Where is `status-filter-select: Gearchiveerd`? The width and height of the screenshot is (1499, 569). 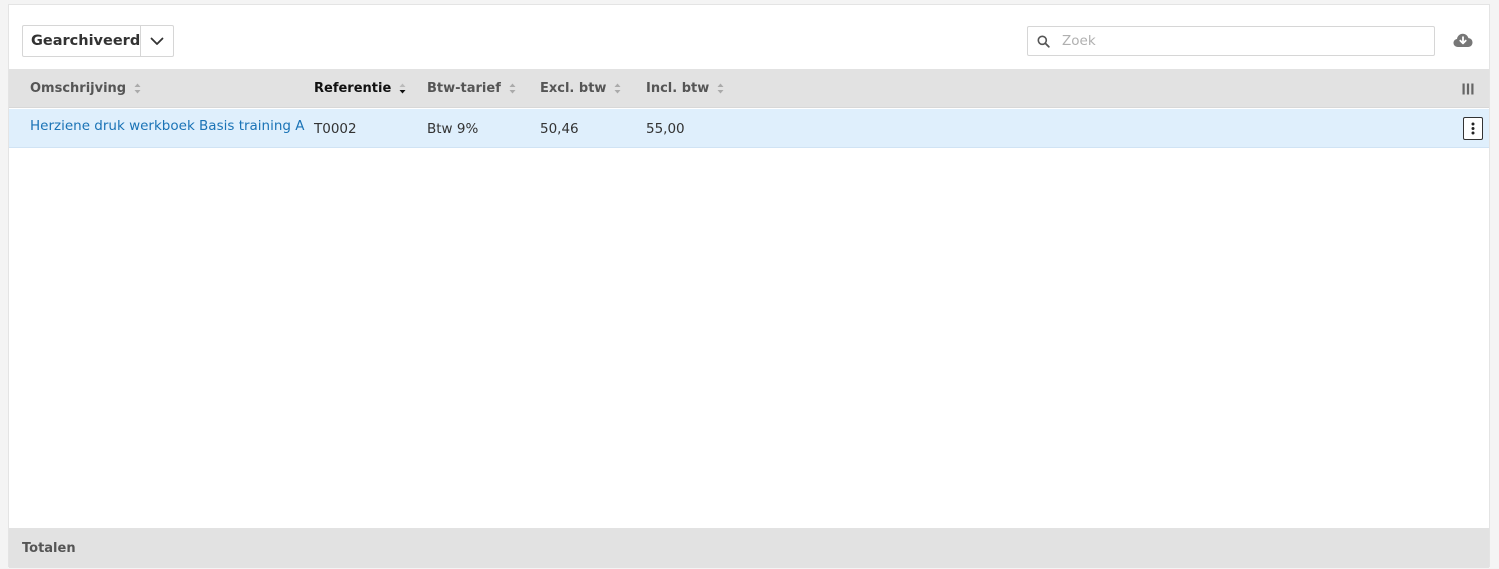 status-filter-select: Gearchiveerd is located at coordinates (98, 41).